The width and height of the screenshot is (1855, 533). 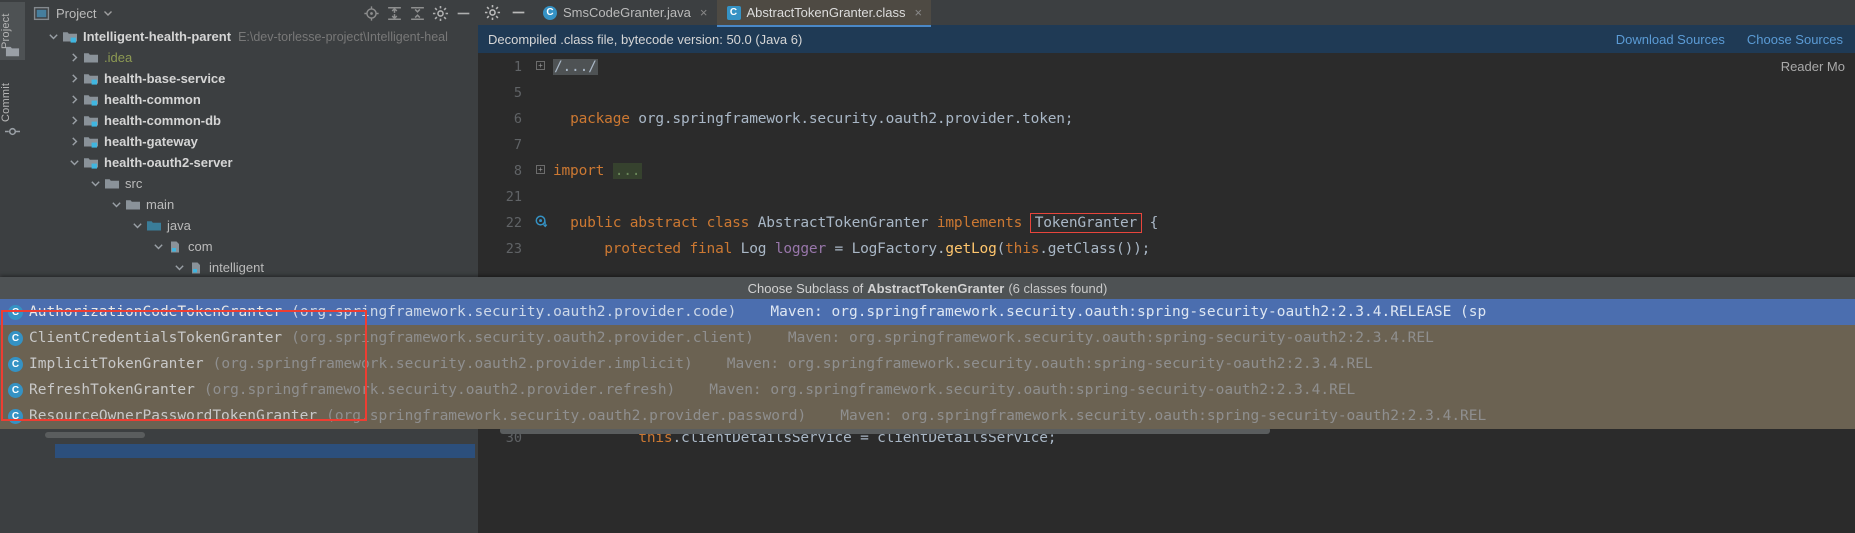 I want to click on tree-row: java, so click(x=251, y=225).